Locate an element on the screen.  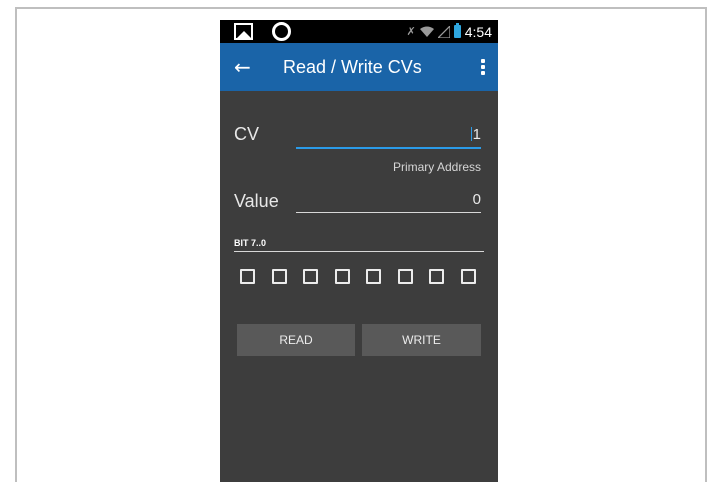
signal-icon is located at coordinates (443, 31).